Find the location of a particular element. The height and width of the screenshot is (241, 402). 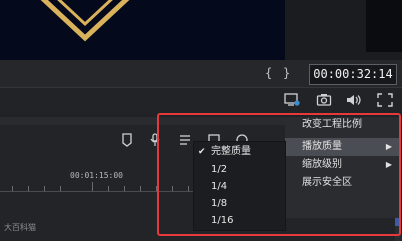

quality-option-label: 1/4 is located at coordinates (219, 186).